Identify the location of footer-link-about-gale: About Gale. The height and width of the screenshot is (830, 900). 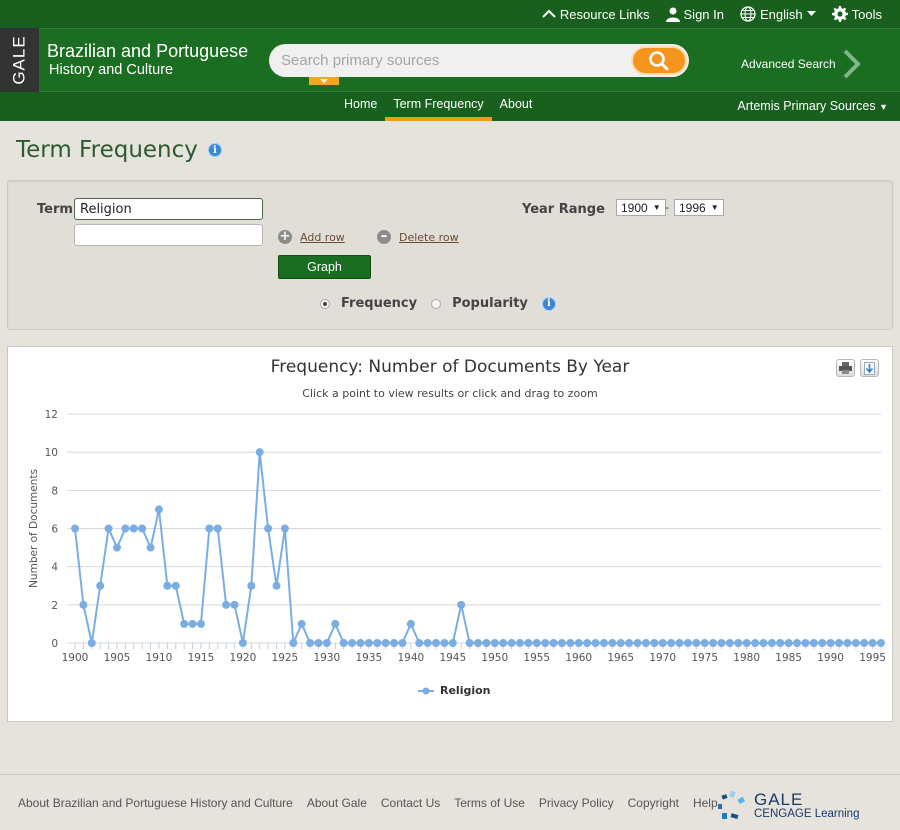
(337, 803).